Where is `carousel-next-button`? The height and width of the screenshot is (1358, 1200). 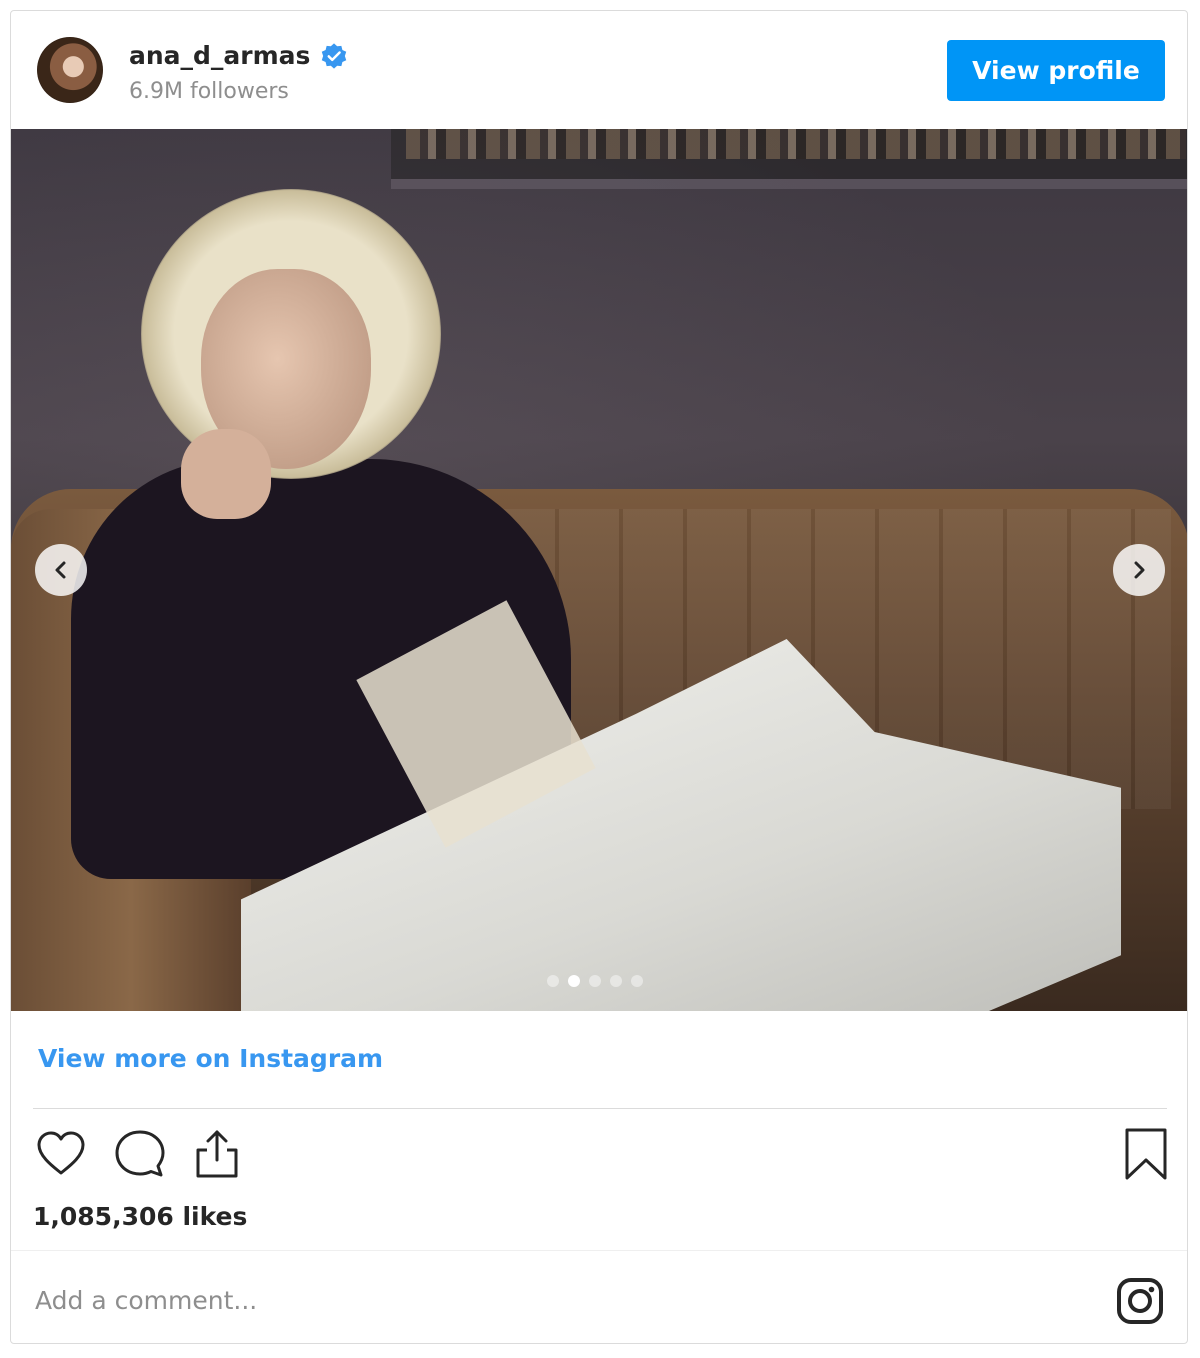 carousel-next-button is located at coordinates (1139, 570).